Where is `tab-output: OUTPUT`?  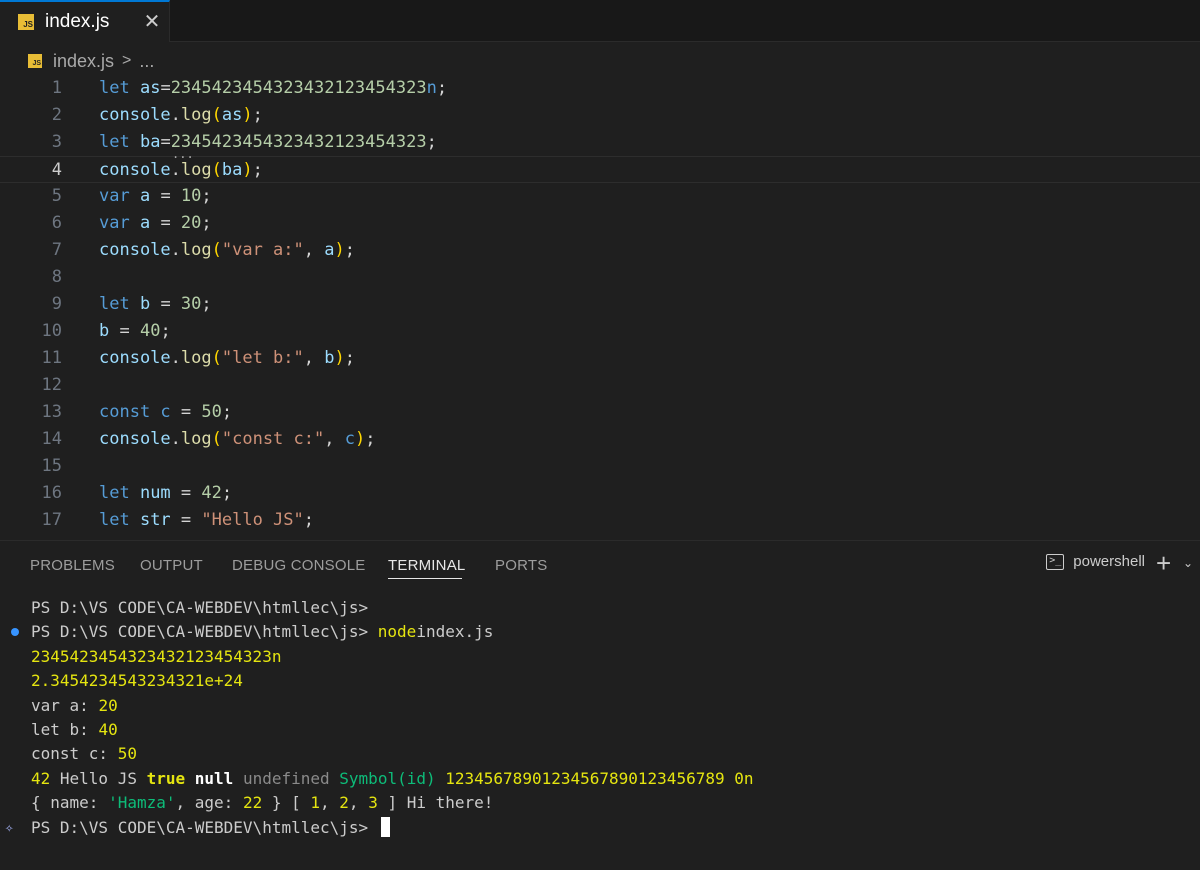
tab-output: OUTPUT is located at coordinates (171, 565).